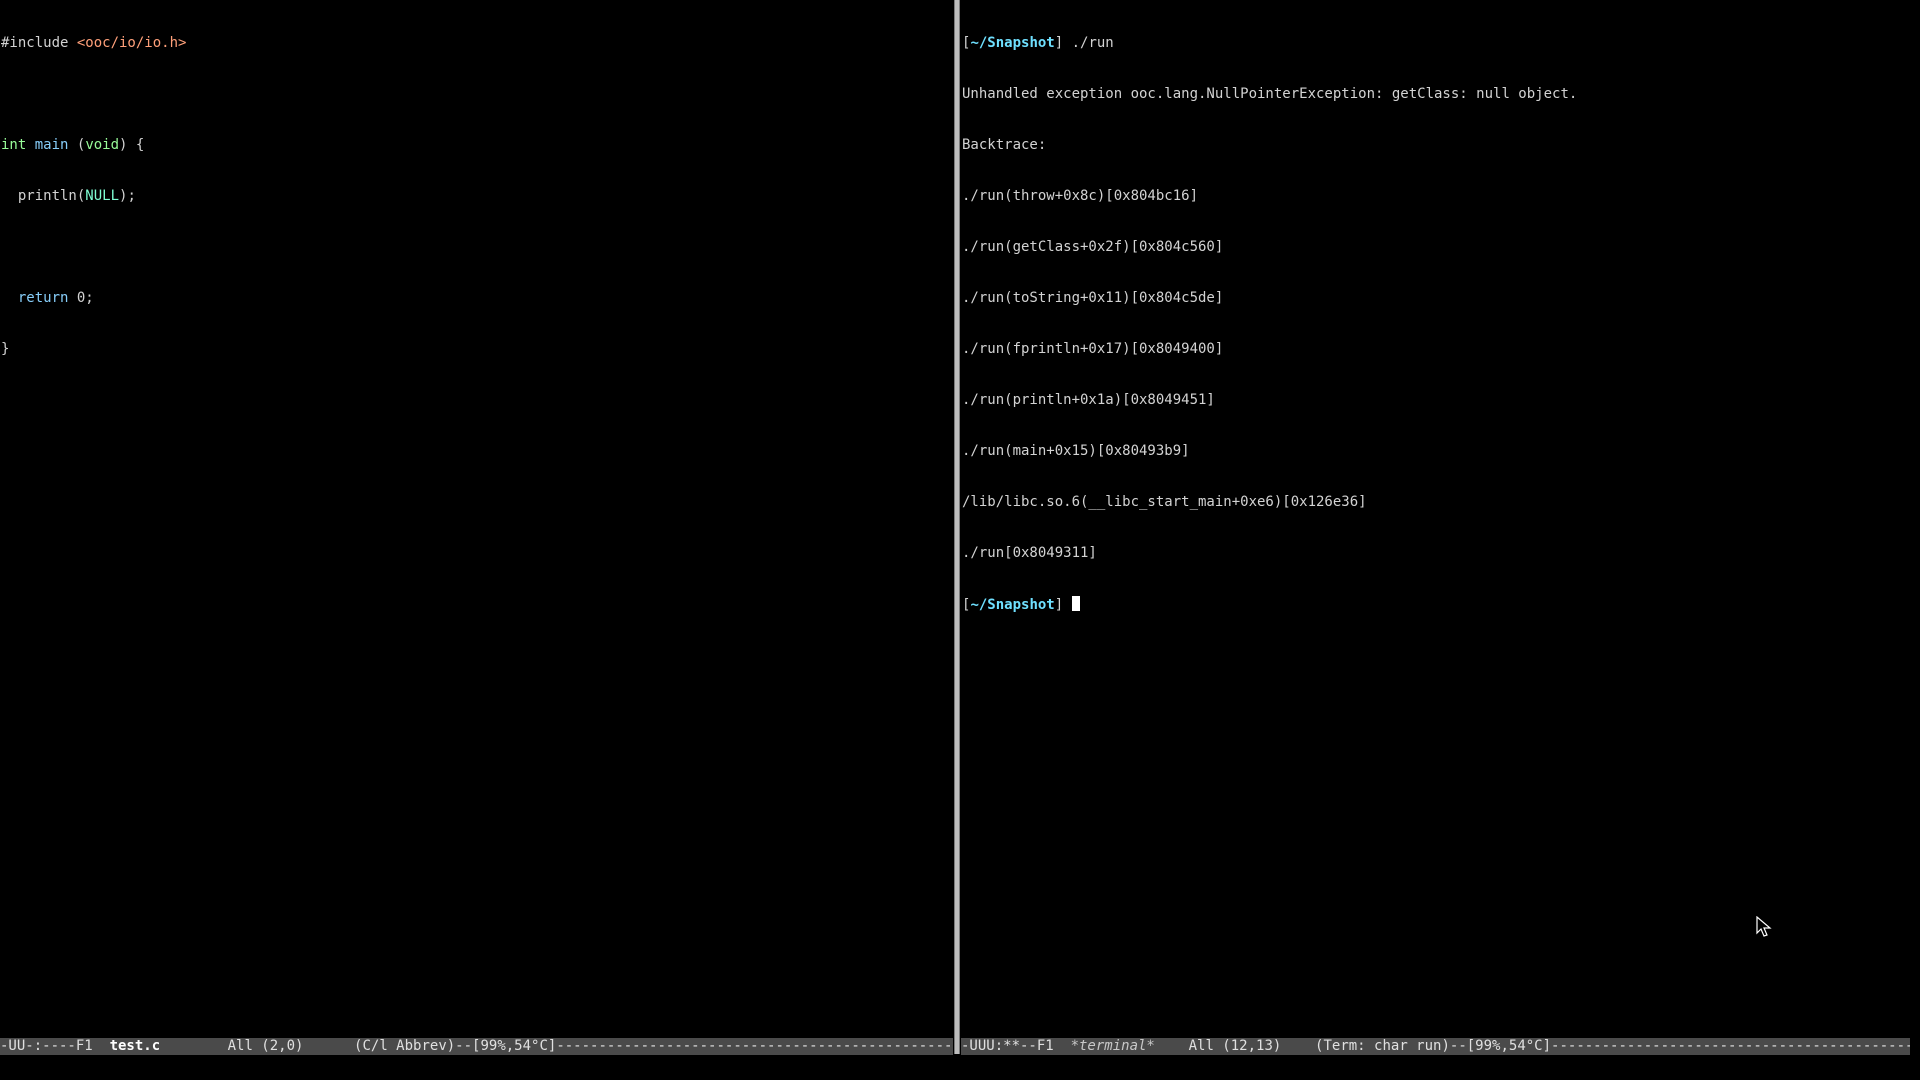 This screenshot has width=1920, height=1080. What do you see at coordinates (1029, 553) in the screenshot?
I see `terminal-output-line: ./run[0x8049311]` at bounding box center [1029, 553].